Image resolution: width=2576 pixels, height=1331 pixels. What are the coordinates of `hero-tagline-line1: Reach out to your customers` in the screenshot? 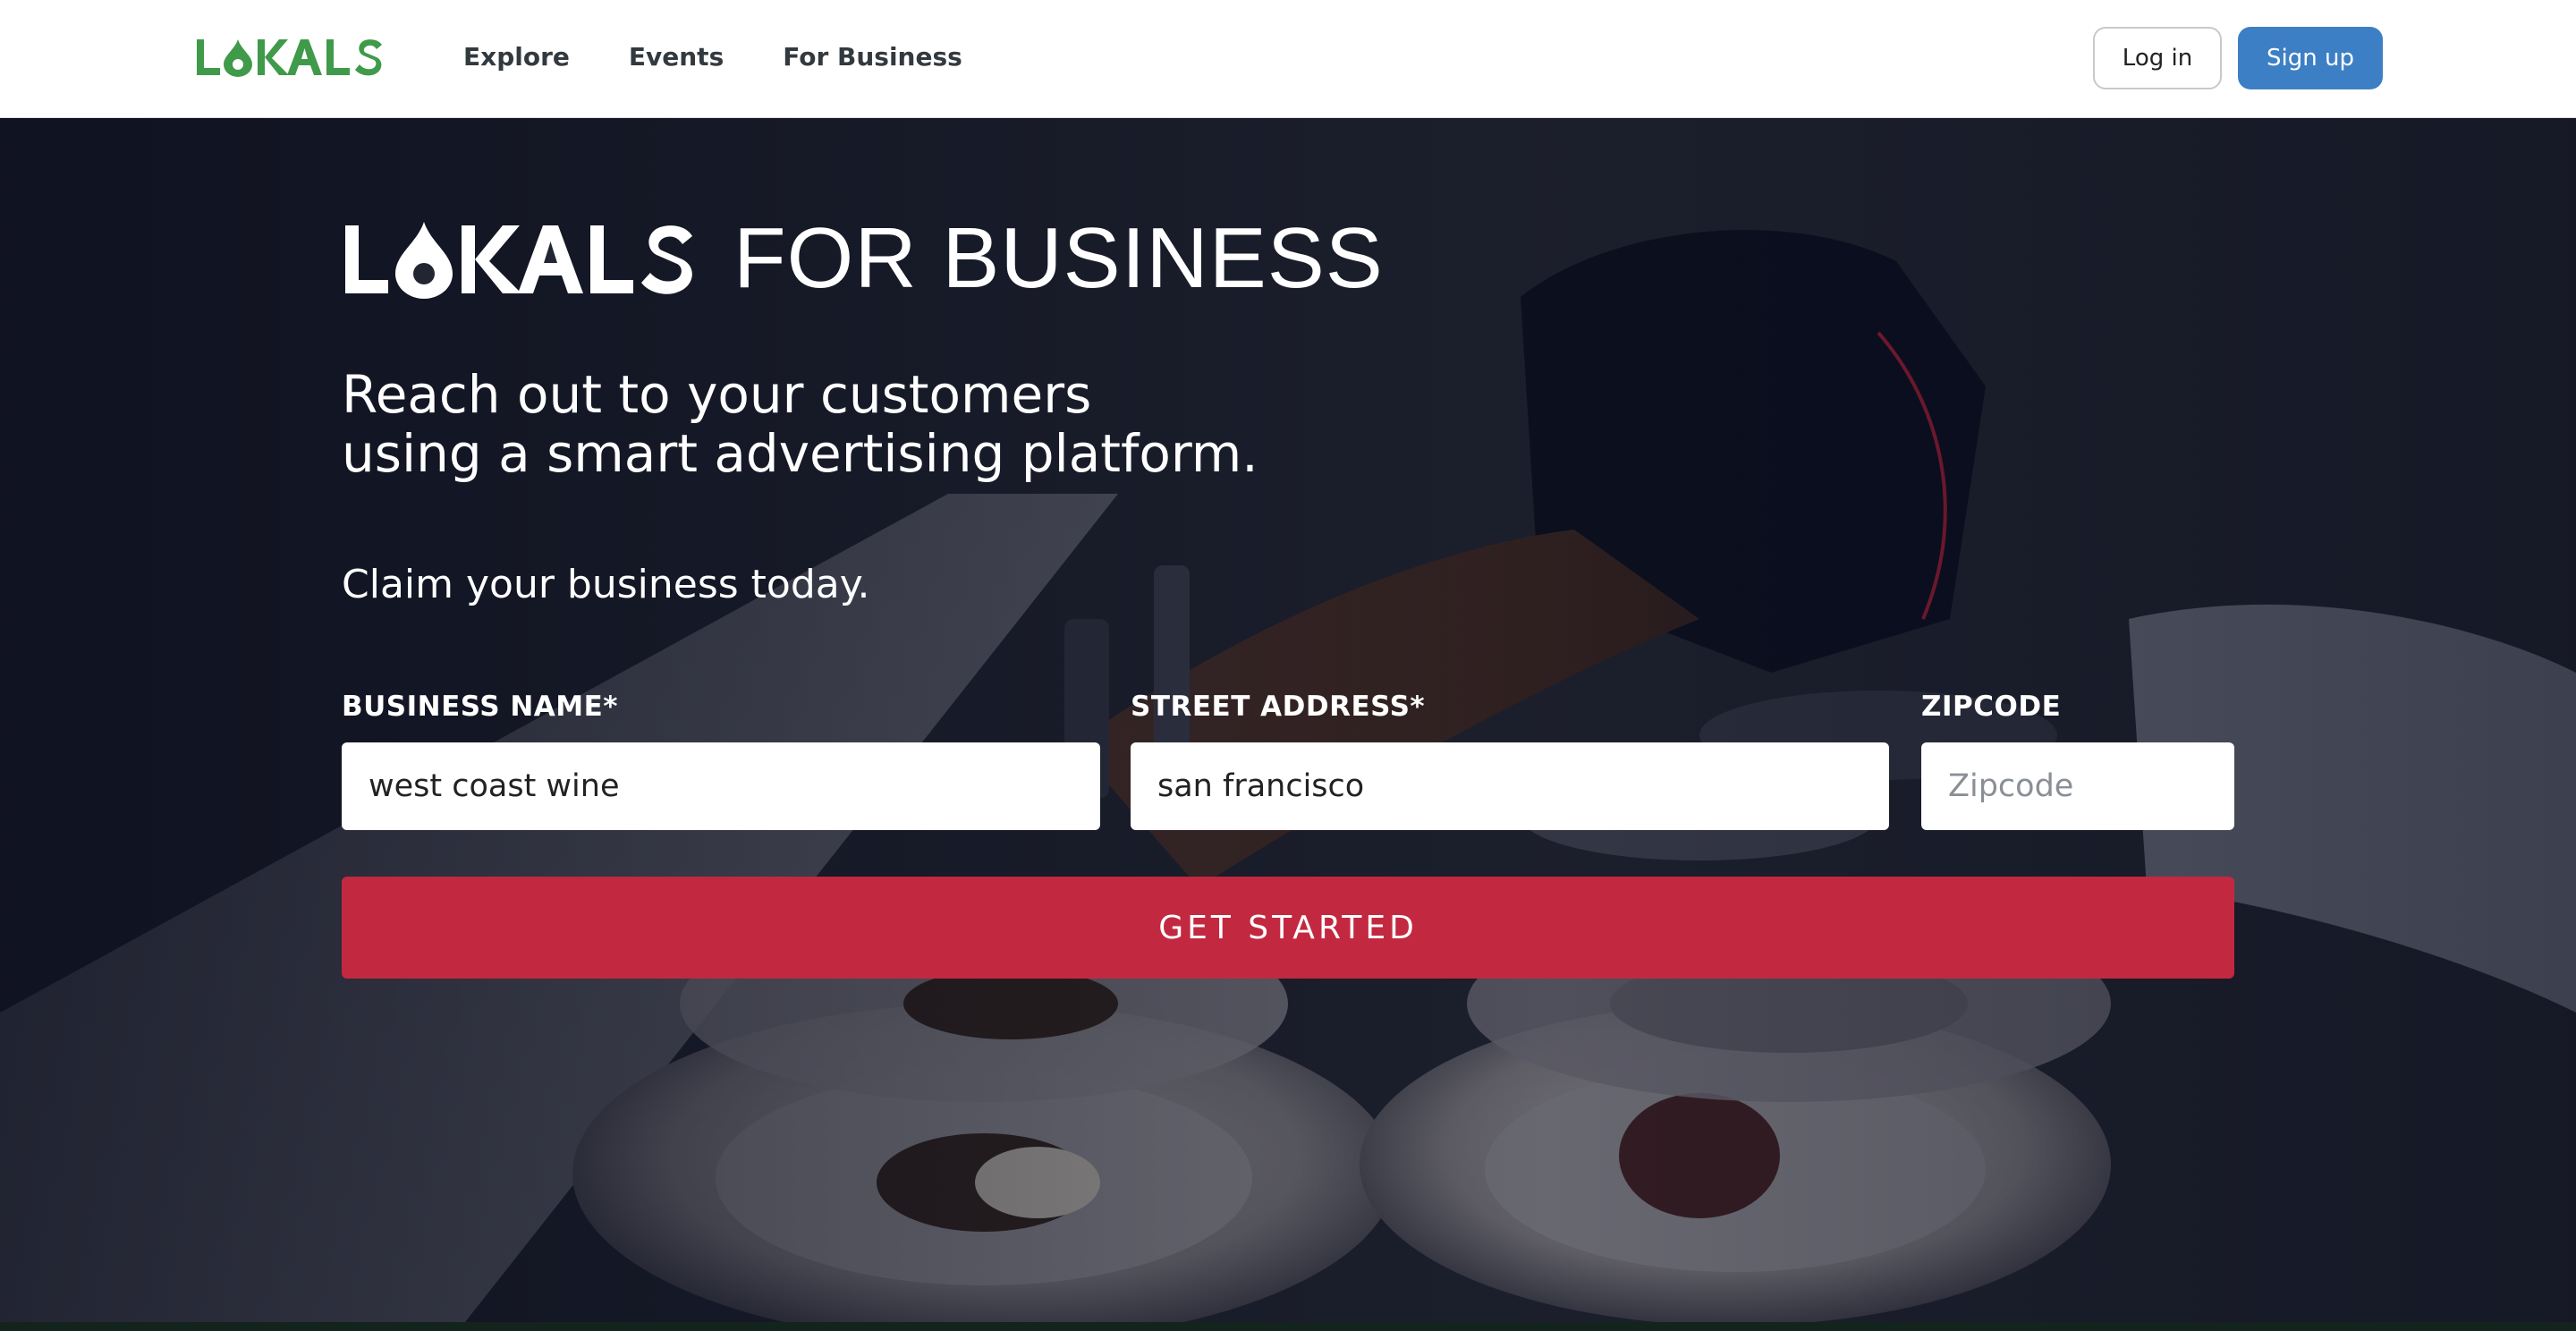 It's located at (717, 395).